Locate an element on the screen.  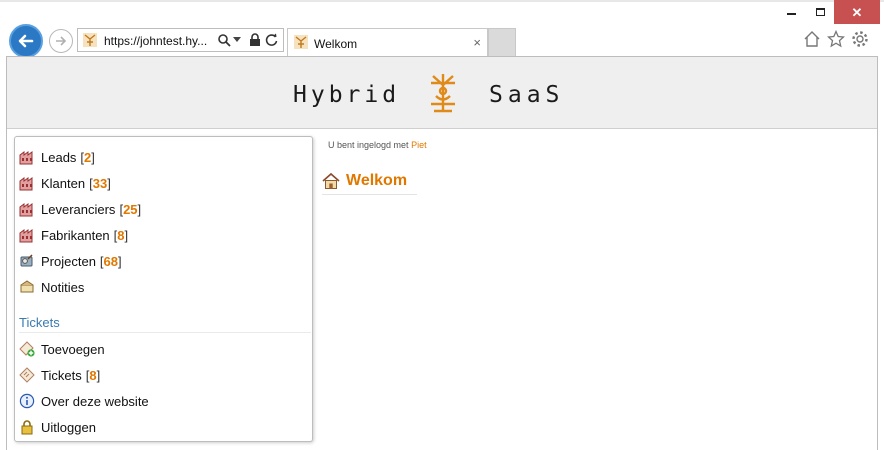
sidebar-item-toevoegen: Toevoegen is located at coordinates (62, 349).